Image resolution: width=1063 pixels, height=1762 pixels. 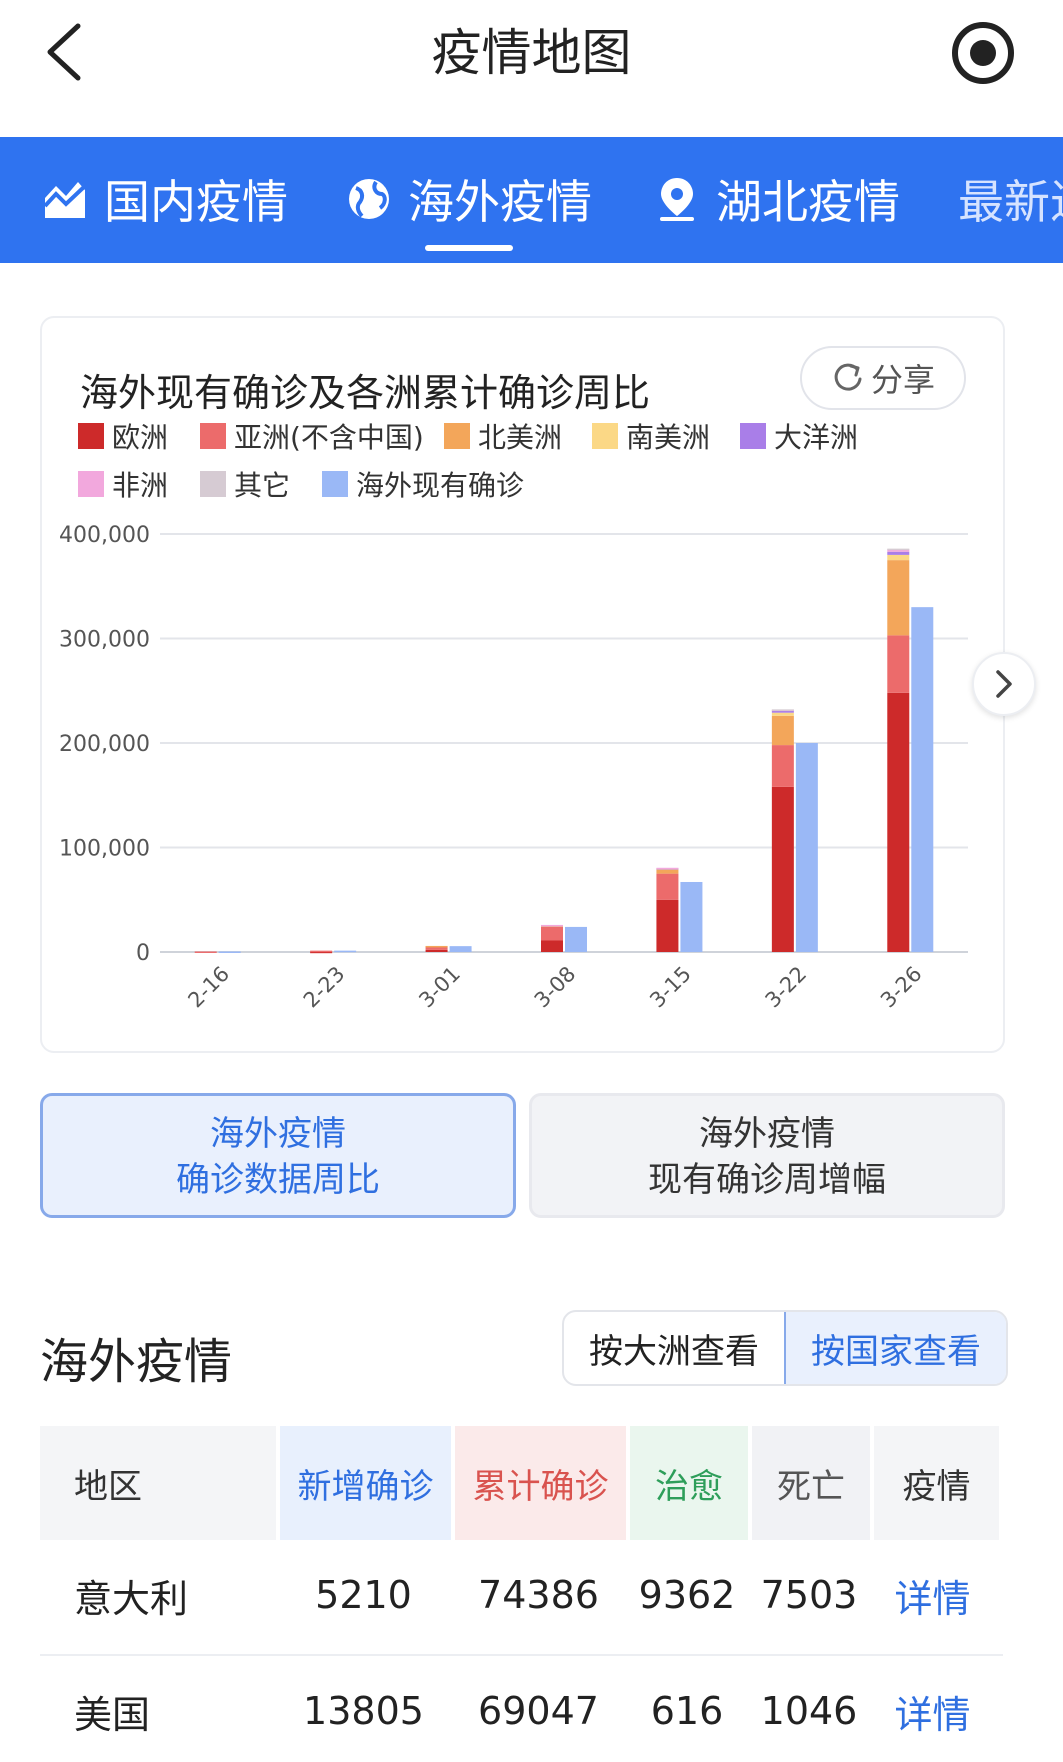 I want to click on app-header: 疫情地图, so click(x=531, y=68).